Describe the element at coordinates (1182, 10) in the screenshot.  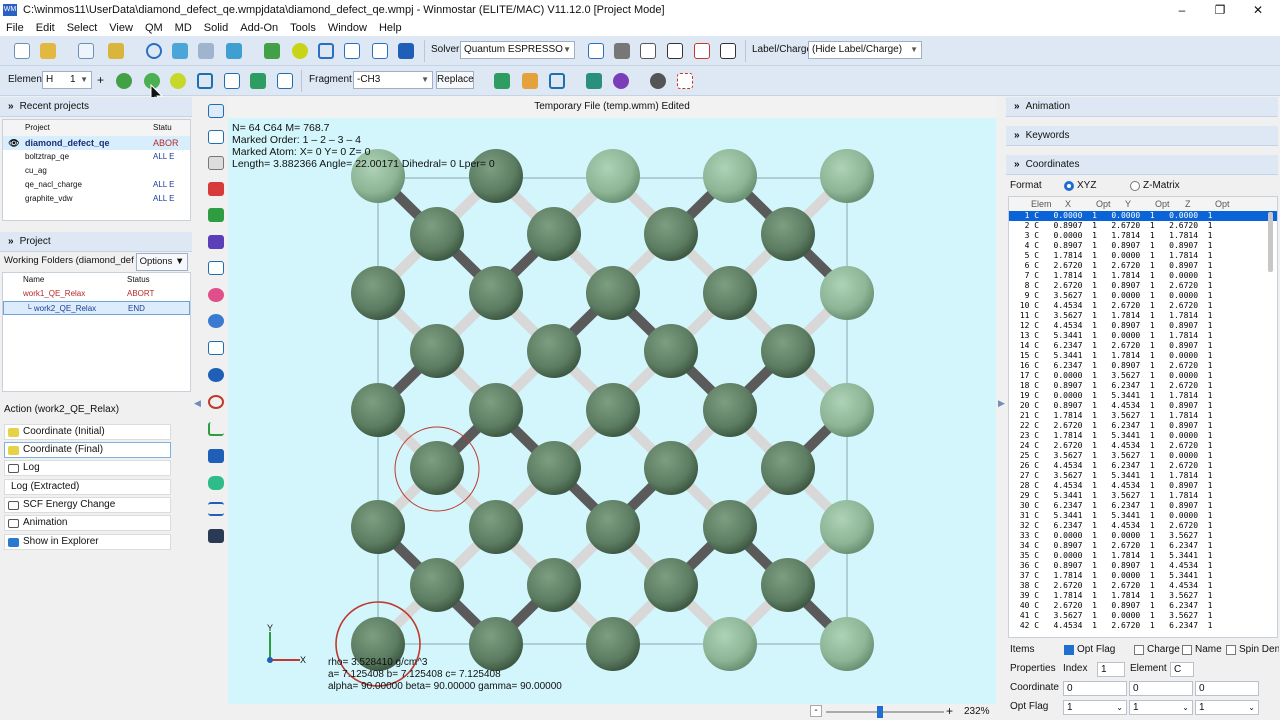
I see `minimize-button: –` at that location.